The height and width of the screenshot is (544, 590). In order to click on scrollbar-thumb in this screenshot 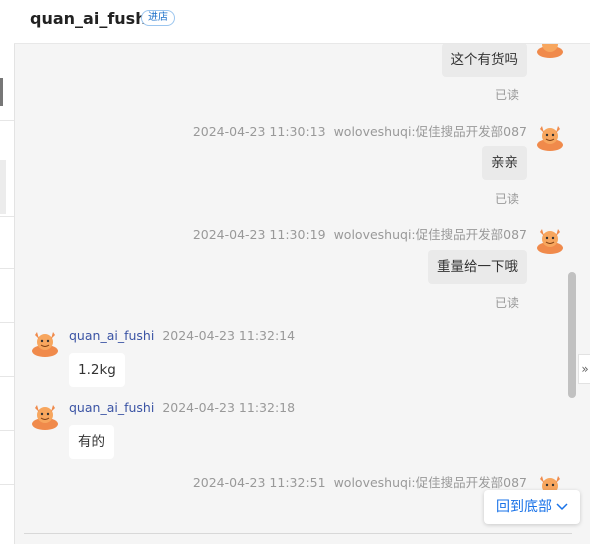, I will do `click(572, 335)`.